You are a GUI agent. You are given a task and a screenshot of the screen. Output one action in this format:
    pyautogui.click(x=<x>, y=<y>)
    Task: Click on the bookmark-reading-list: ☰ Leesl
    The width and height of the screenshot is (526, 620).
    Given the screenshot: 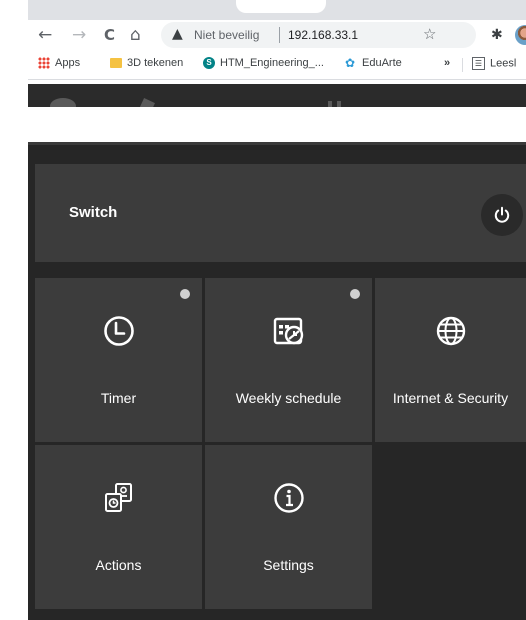 What is the action you would take?
    pyautogui.click(x=494, y=63)
    